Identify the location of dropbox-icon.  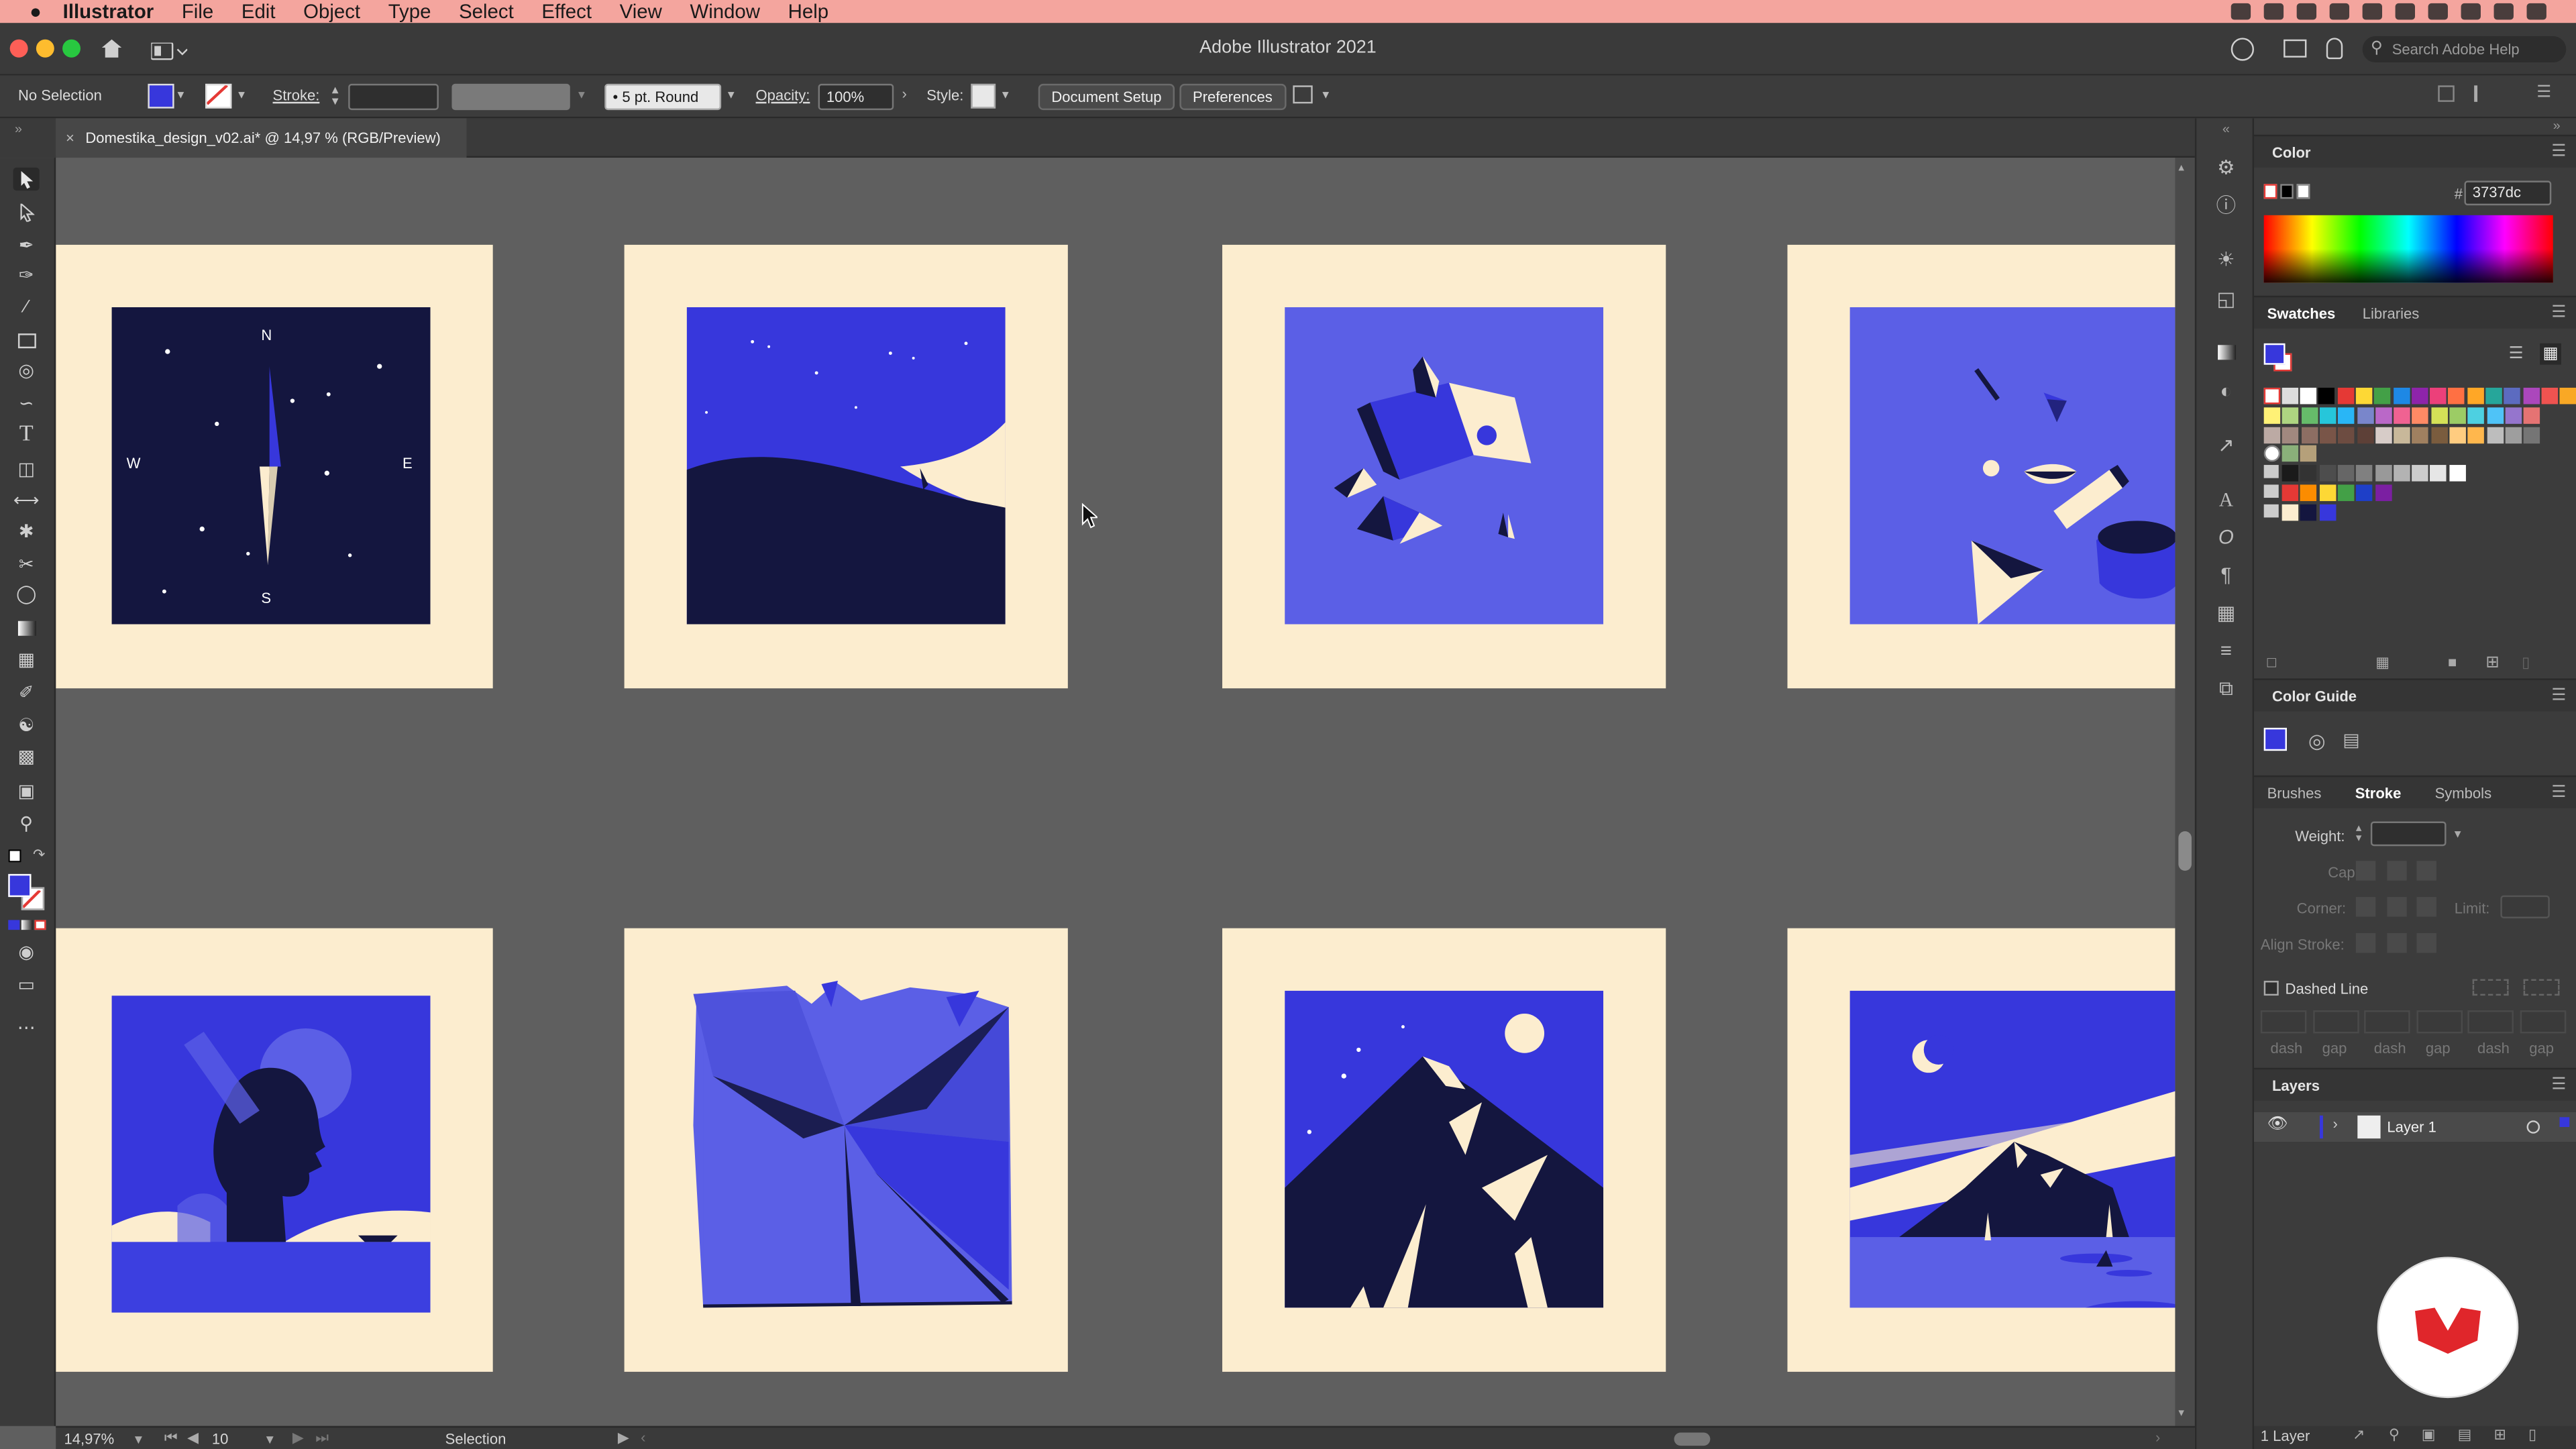
(2241, 11).